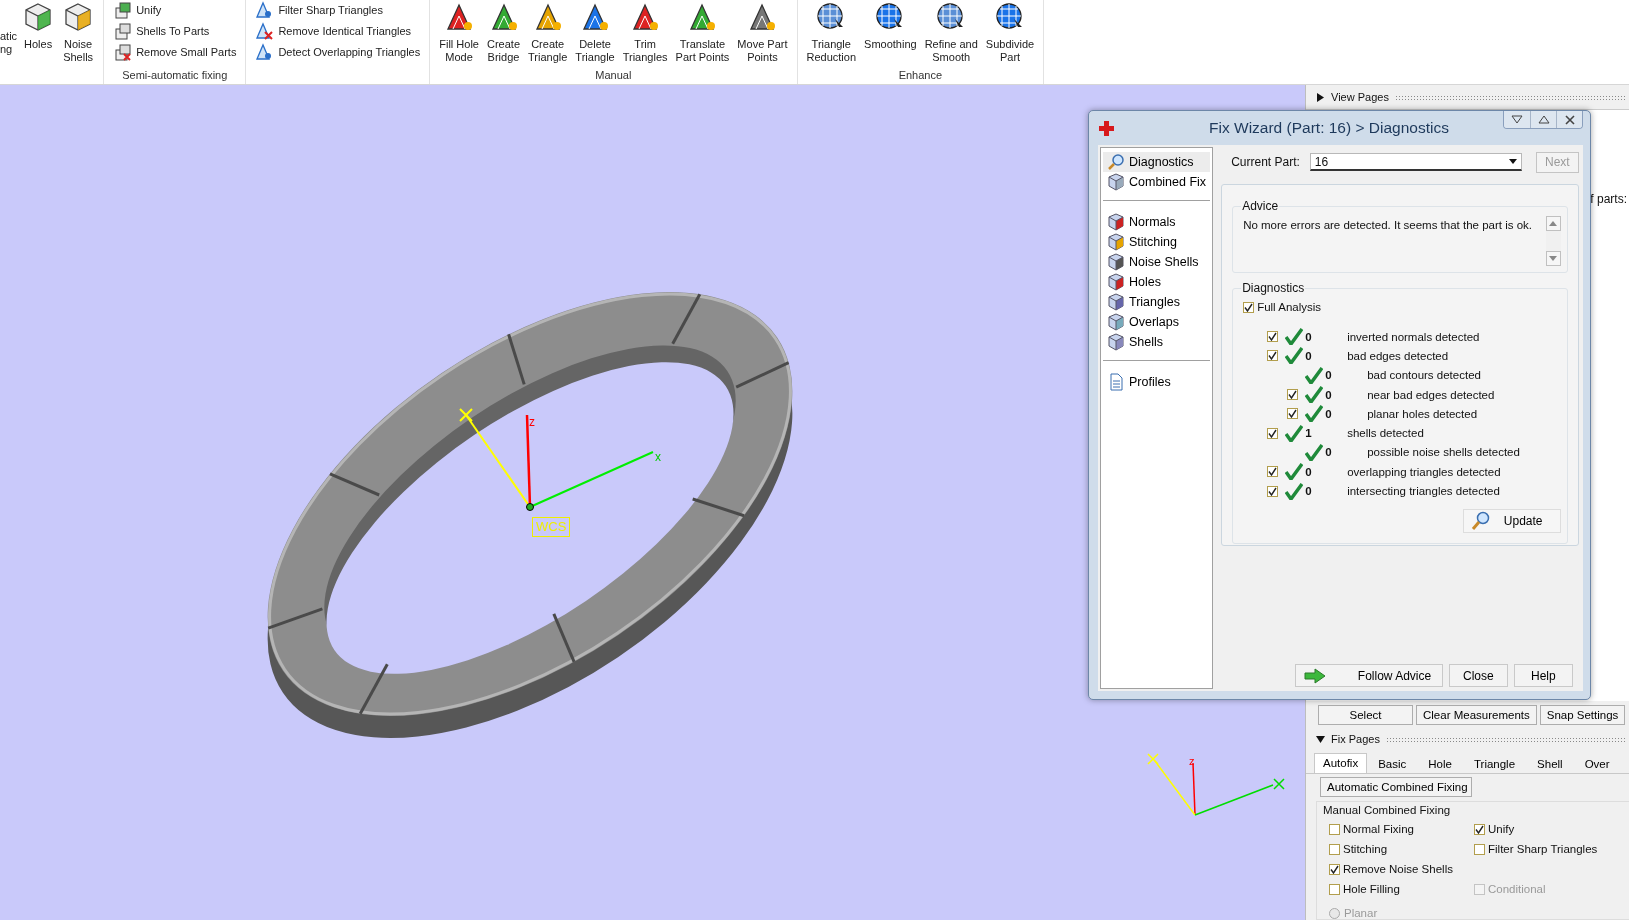 Image resolution: width=1629 pixels, height=920 pixels. What do you see at coordinates (890, 34) in the screenshot?
I see `ribbon-button: Smoothing` at bounding box center [890, 34].